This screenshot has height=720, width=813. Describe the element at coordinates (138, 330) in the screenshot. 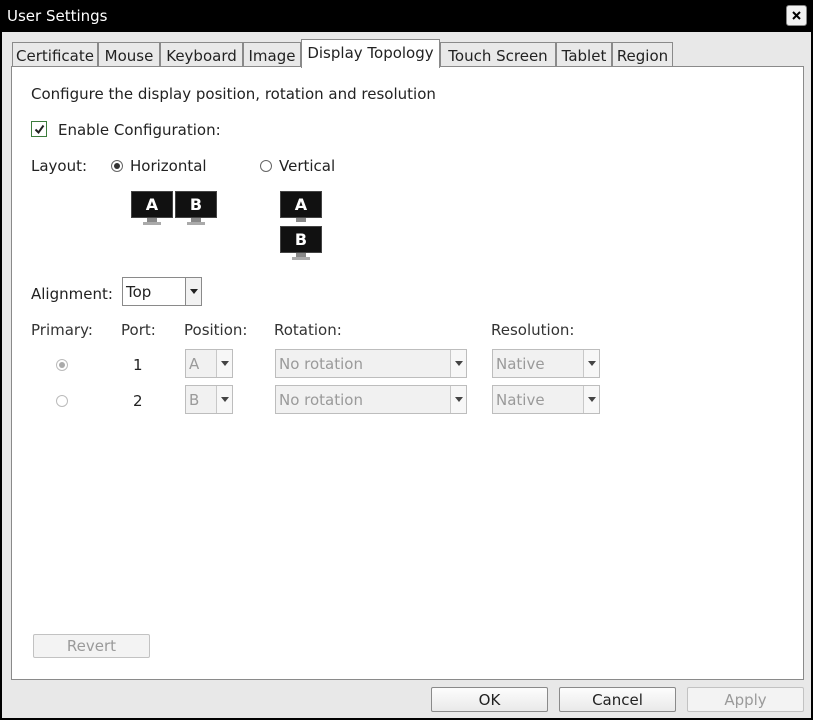

I see `port-header: Port:` at that location.